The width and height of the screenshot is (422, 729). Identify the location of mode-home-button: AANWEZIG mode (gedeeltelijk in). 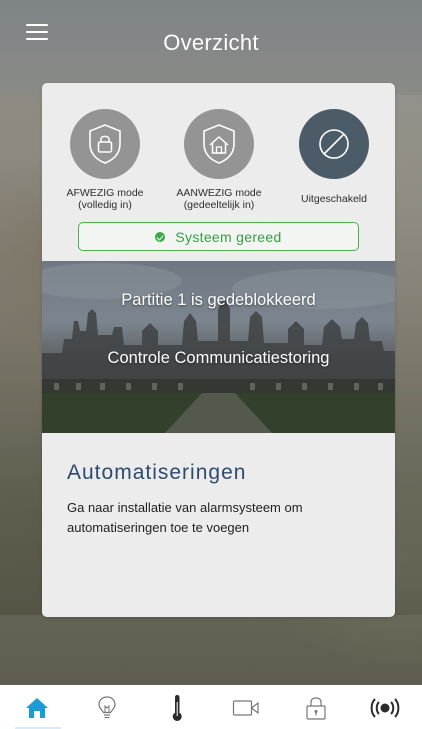
(219, 160).